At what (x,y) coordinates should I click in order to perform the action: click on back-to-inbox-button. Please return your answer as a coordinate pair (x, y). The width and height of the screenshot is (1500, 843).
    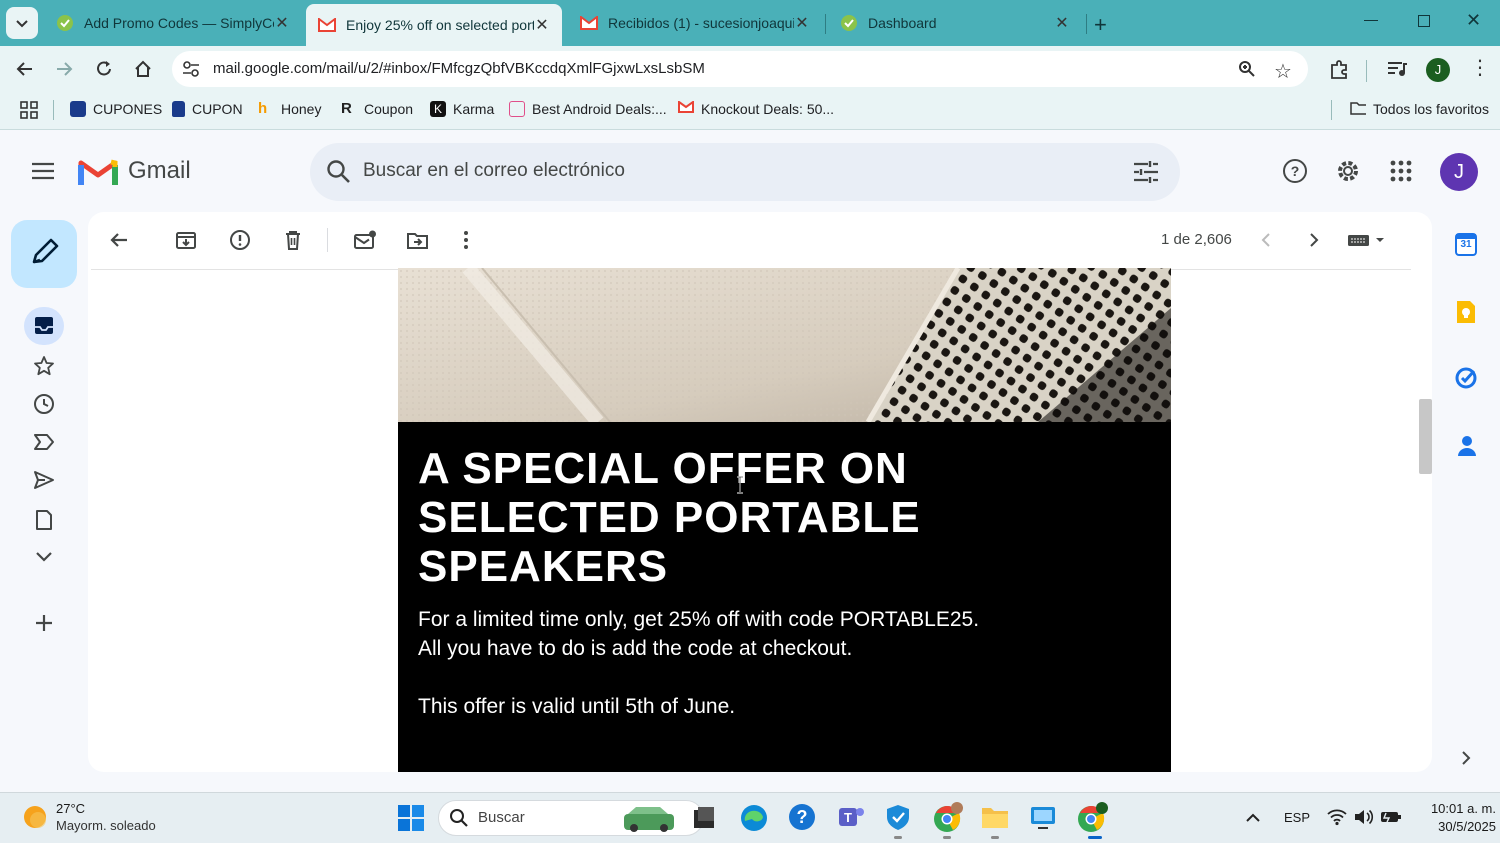
    Looking at the image, I should click on (119, 240).